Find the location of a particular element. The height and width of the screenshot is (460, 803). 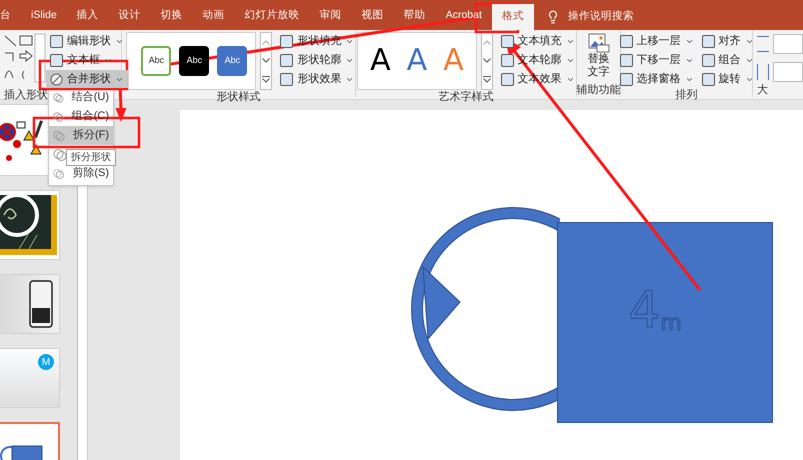

group-label: 艺术字样式 is located at coordinates (466, 97).